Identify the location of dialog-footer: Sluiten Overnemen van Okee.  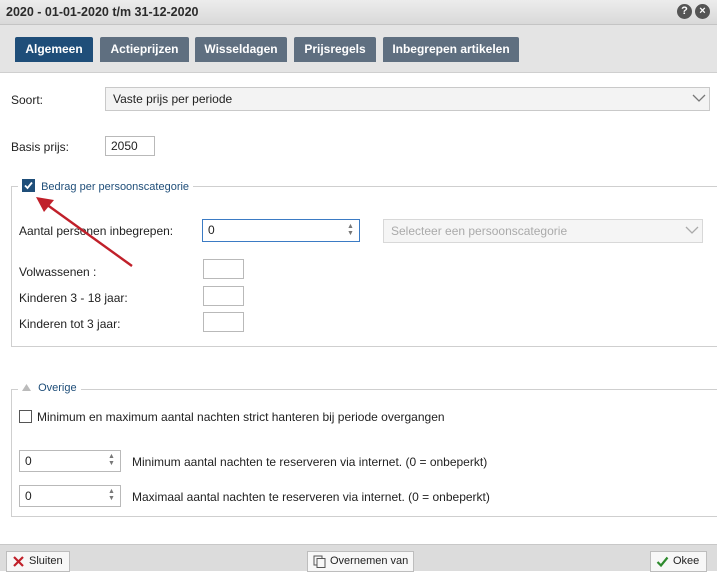
(358, 558).